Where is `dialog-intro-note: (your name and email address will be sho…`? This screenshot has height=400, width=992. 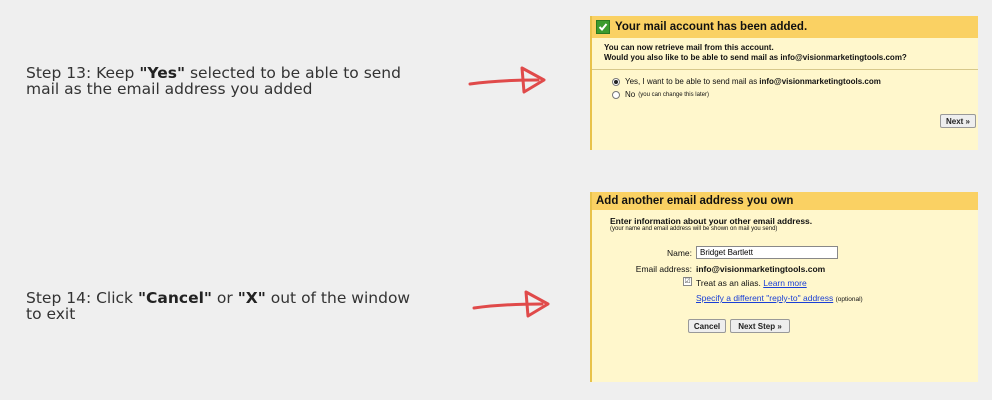 dialog-intro-note: (your name and email address will be sho… is located at coordinates (694, 229).